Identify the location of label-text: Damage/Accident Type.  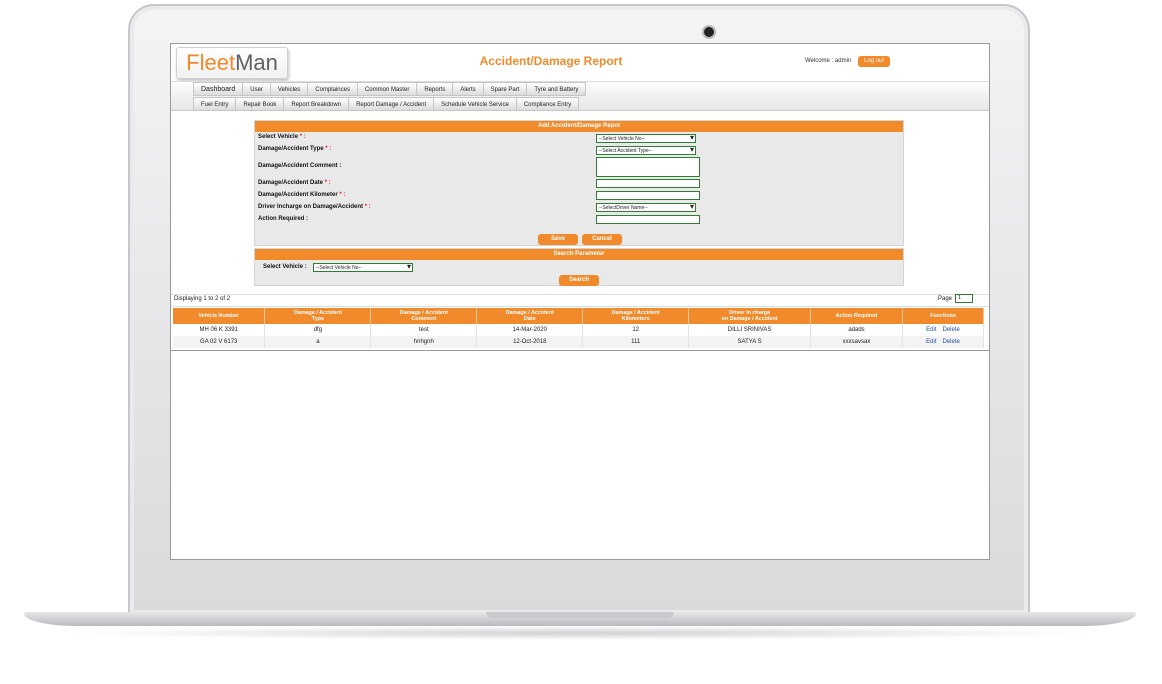
(291, 149).